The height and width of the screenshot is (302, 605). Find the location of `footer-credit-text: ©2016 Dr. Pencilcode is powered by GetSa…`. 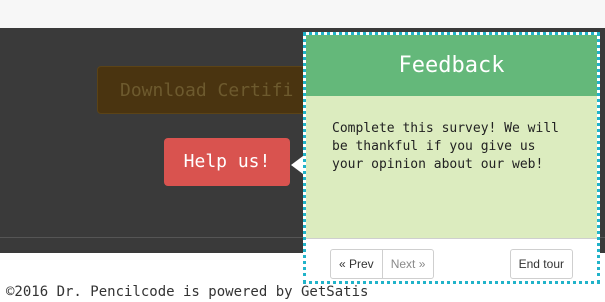

footer-credit-text: ©2016 Dr. Pencilcode is powered by GetSa… is located at coordinates (187, 292).